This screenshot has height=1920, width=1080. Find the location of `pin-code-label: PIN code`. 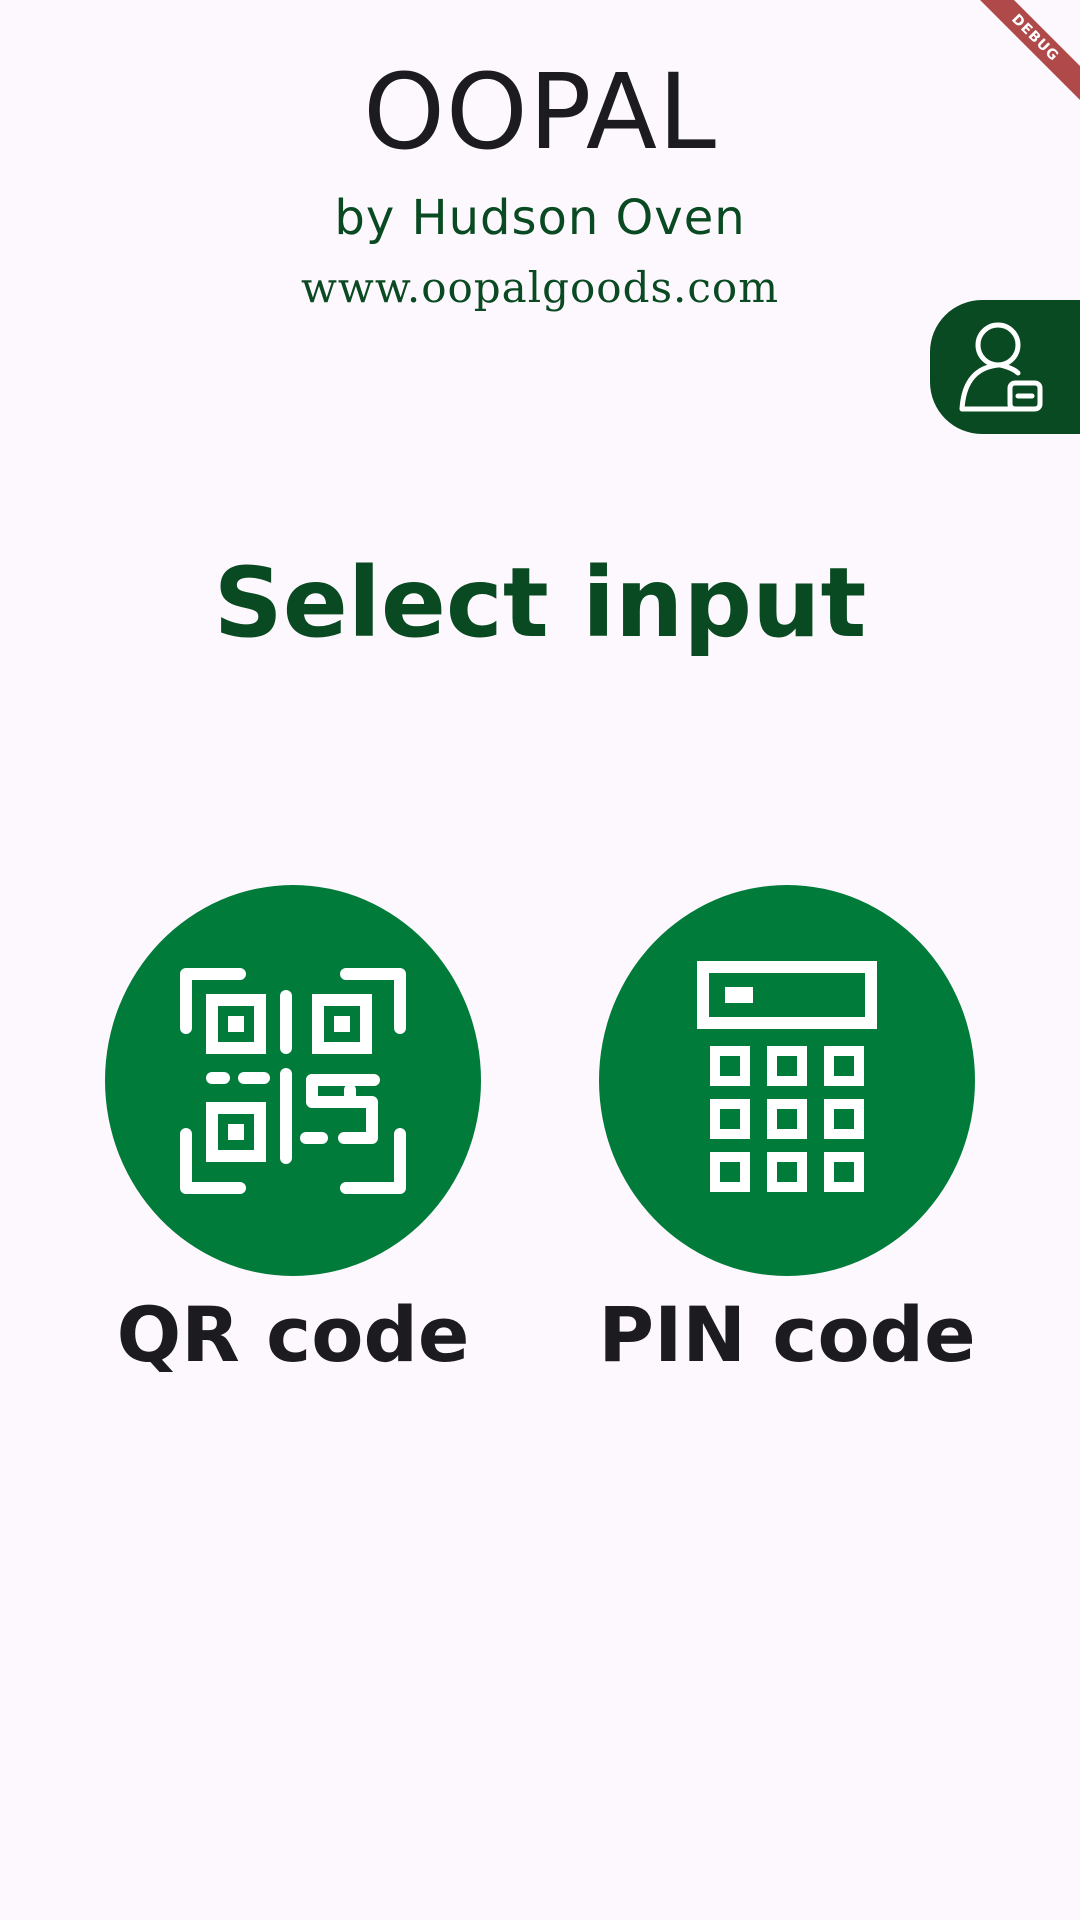

pin-code-label: PIN code is located at coordinates (787, 1334).